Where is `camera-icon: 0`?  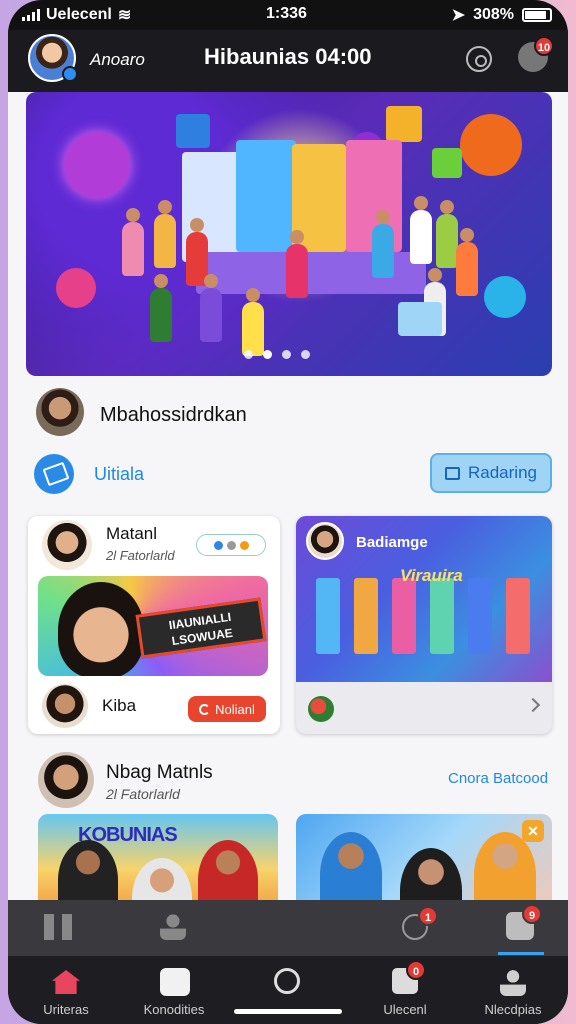 camera-icon: 0 is located at coordinates (409, 977).